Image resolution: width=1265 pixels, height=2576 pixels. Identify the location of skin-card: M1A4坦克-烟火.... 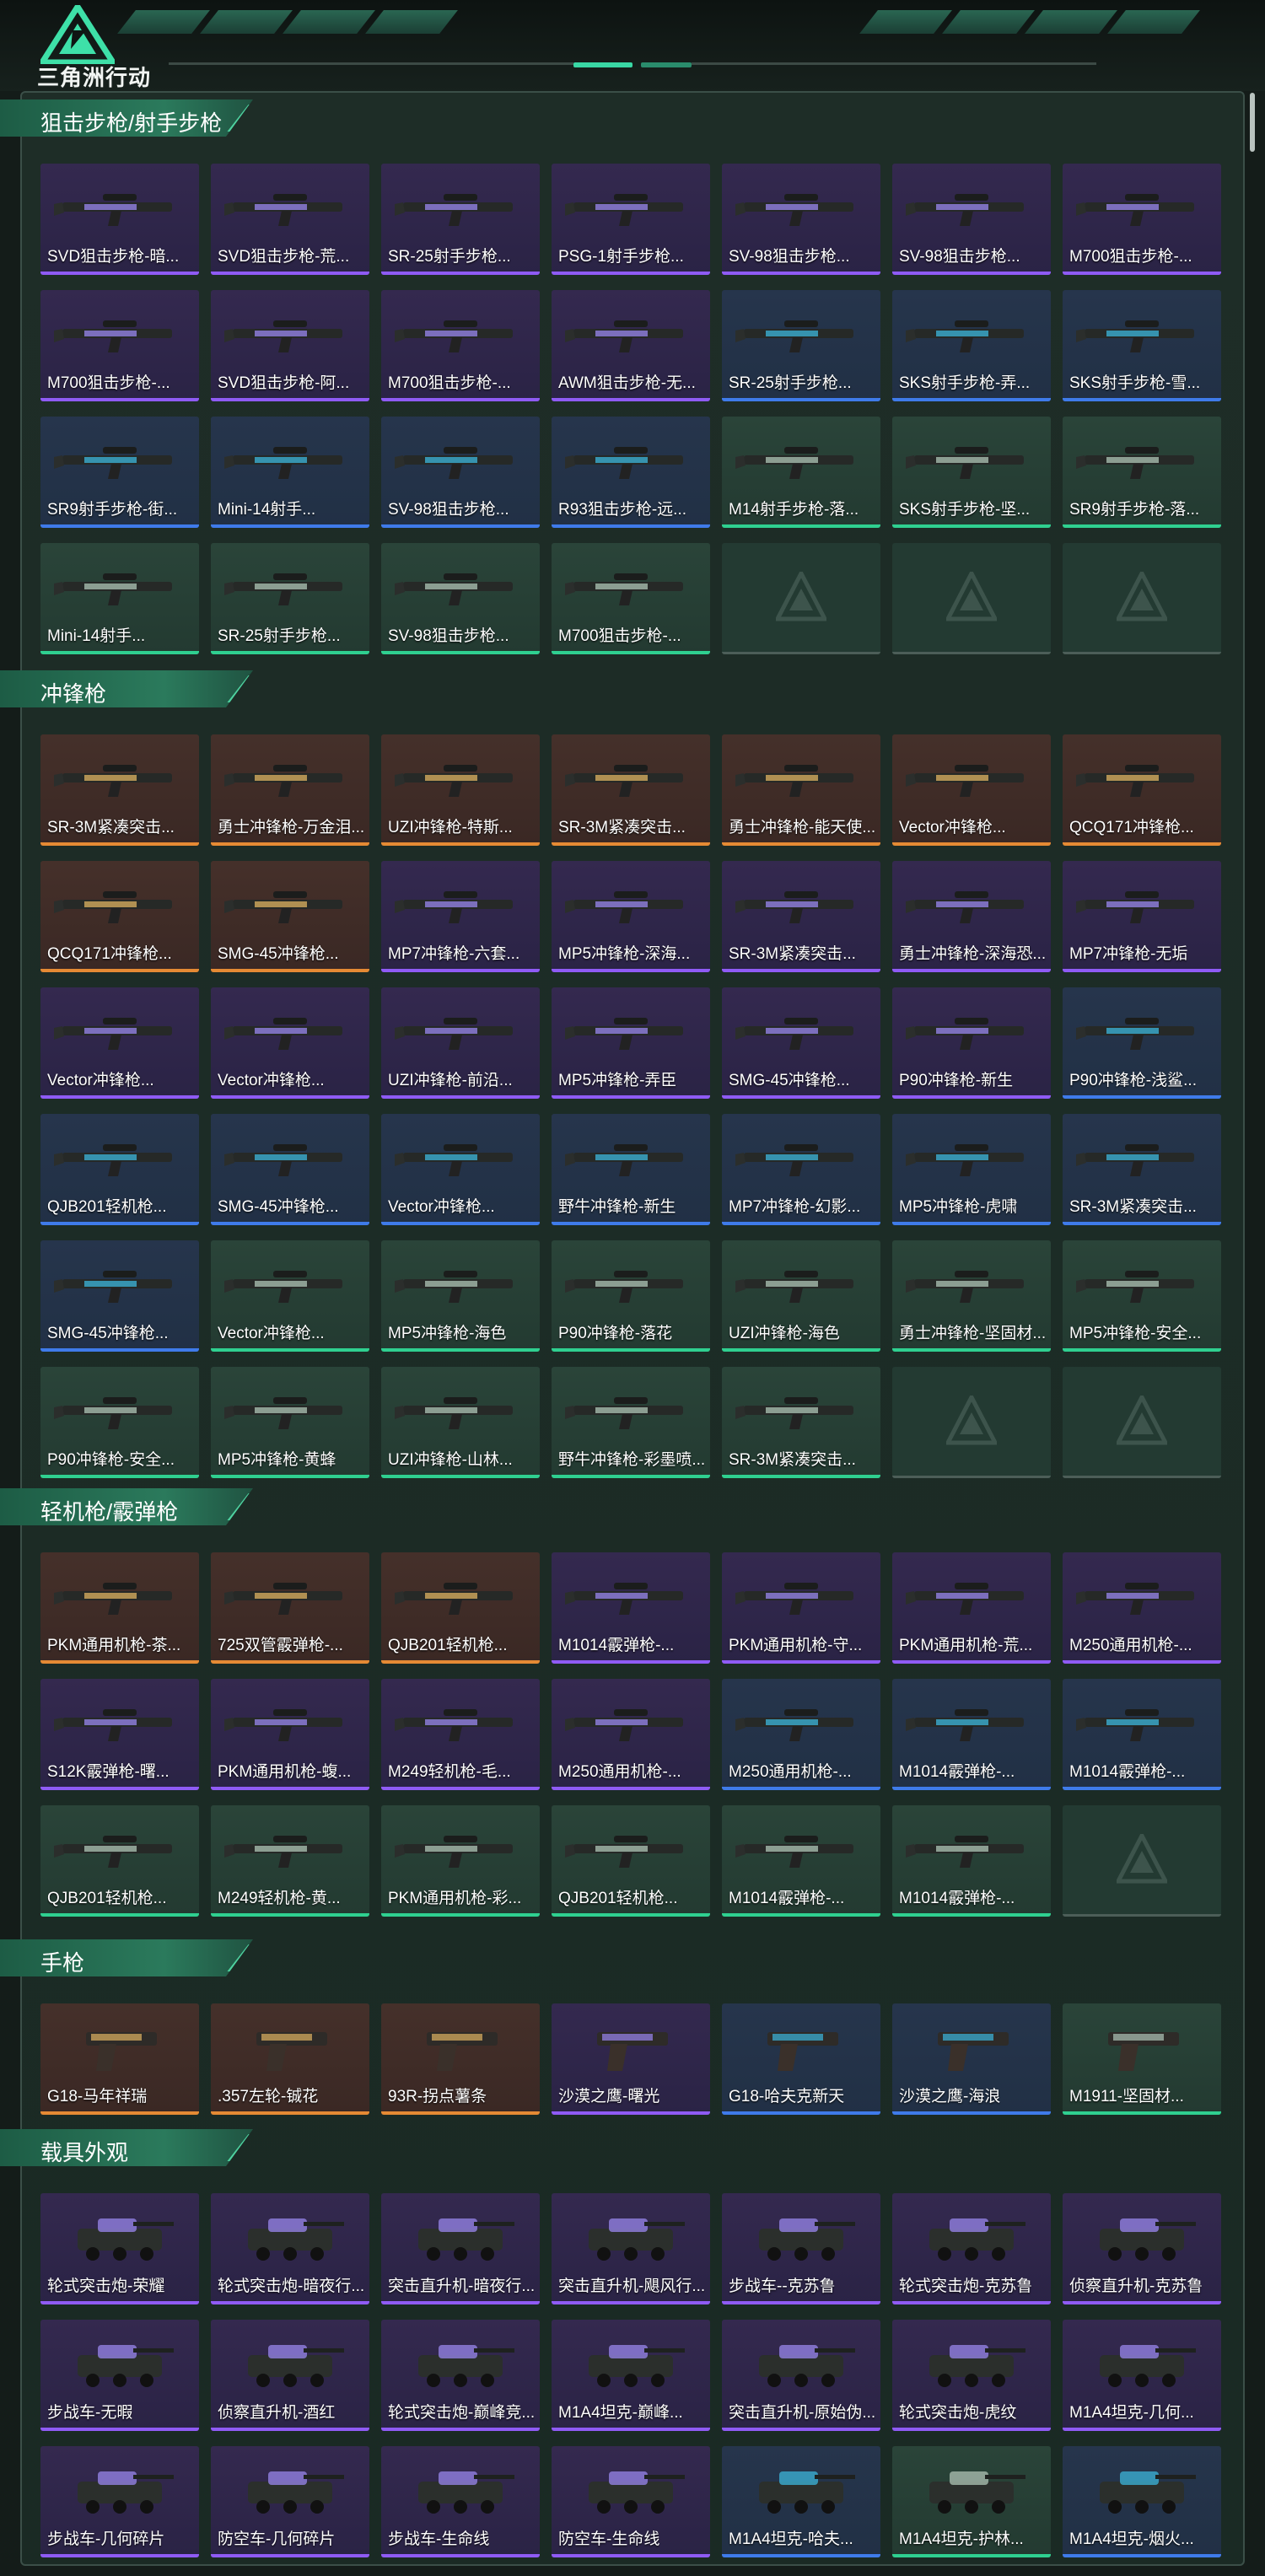
(1142, 2501).